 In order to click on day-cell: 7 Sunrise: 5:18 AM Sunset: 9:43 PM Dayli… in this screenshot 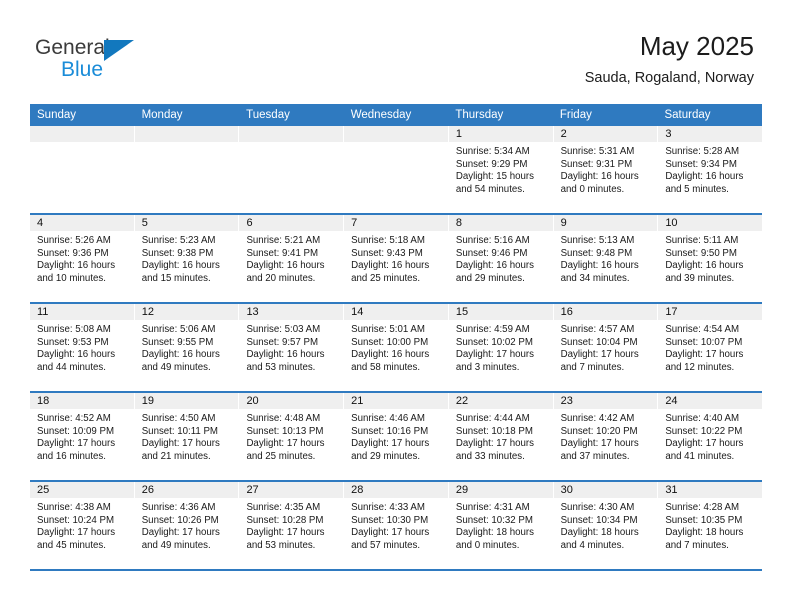, I will do `click(396, 258)`.